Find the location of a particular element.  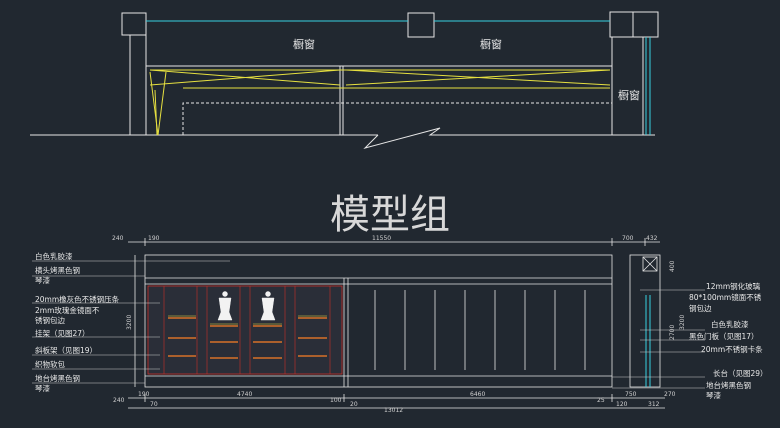

annotation-right: 黑色门板（见图17） is located at coordinates (724, 336).